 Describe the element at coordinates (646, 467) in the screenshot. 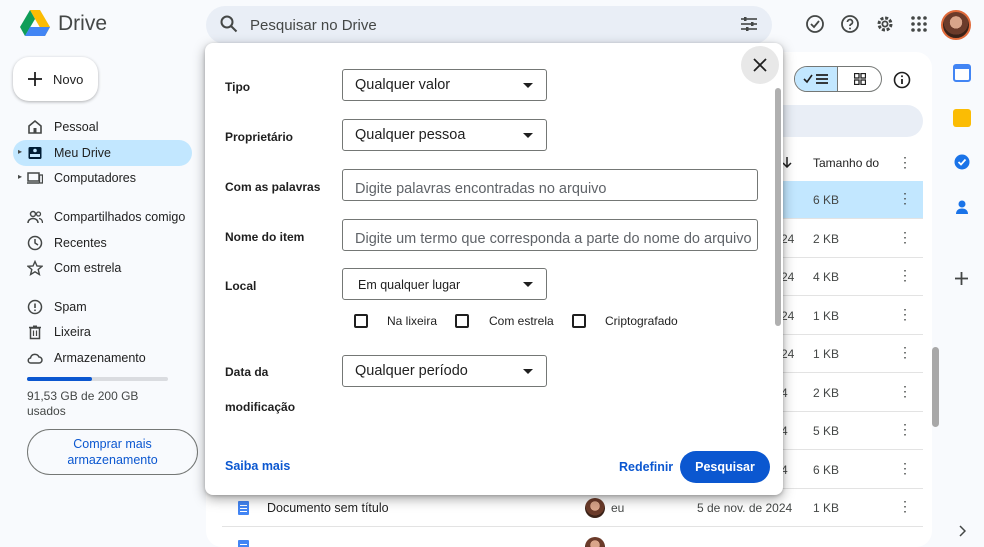

I see `reset-button: Redefinir` at that location.